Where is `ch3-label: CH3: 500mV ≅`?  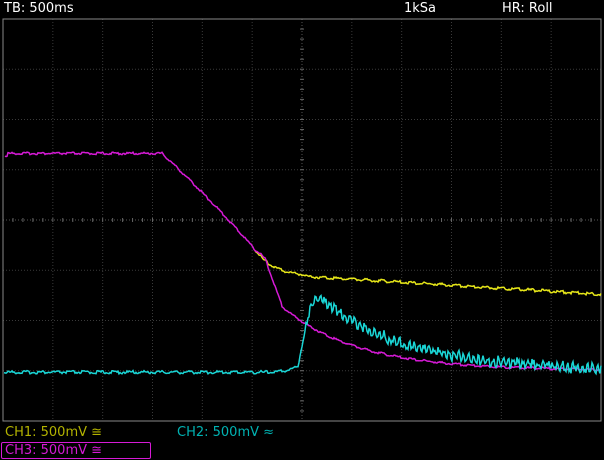 ch3-label: CH3: 500mV ≅ is located at coordinates (76, 450).